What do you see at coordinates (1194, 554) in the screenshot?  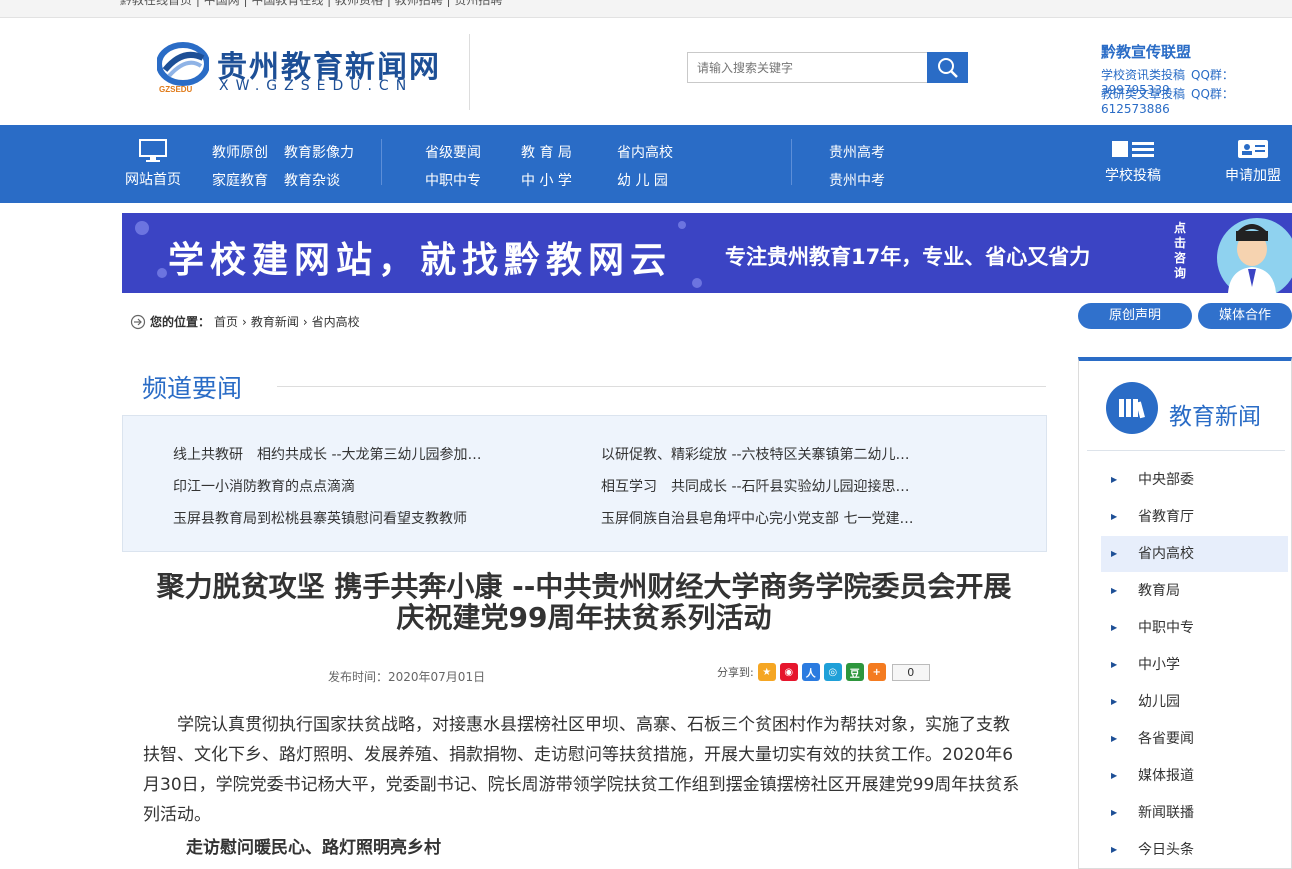 I see `sidebar-item-active: ▶ 省内高校` at bounding box center [1194, 554].